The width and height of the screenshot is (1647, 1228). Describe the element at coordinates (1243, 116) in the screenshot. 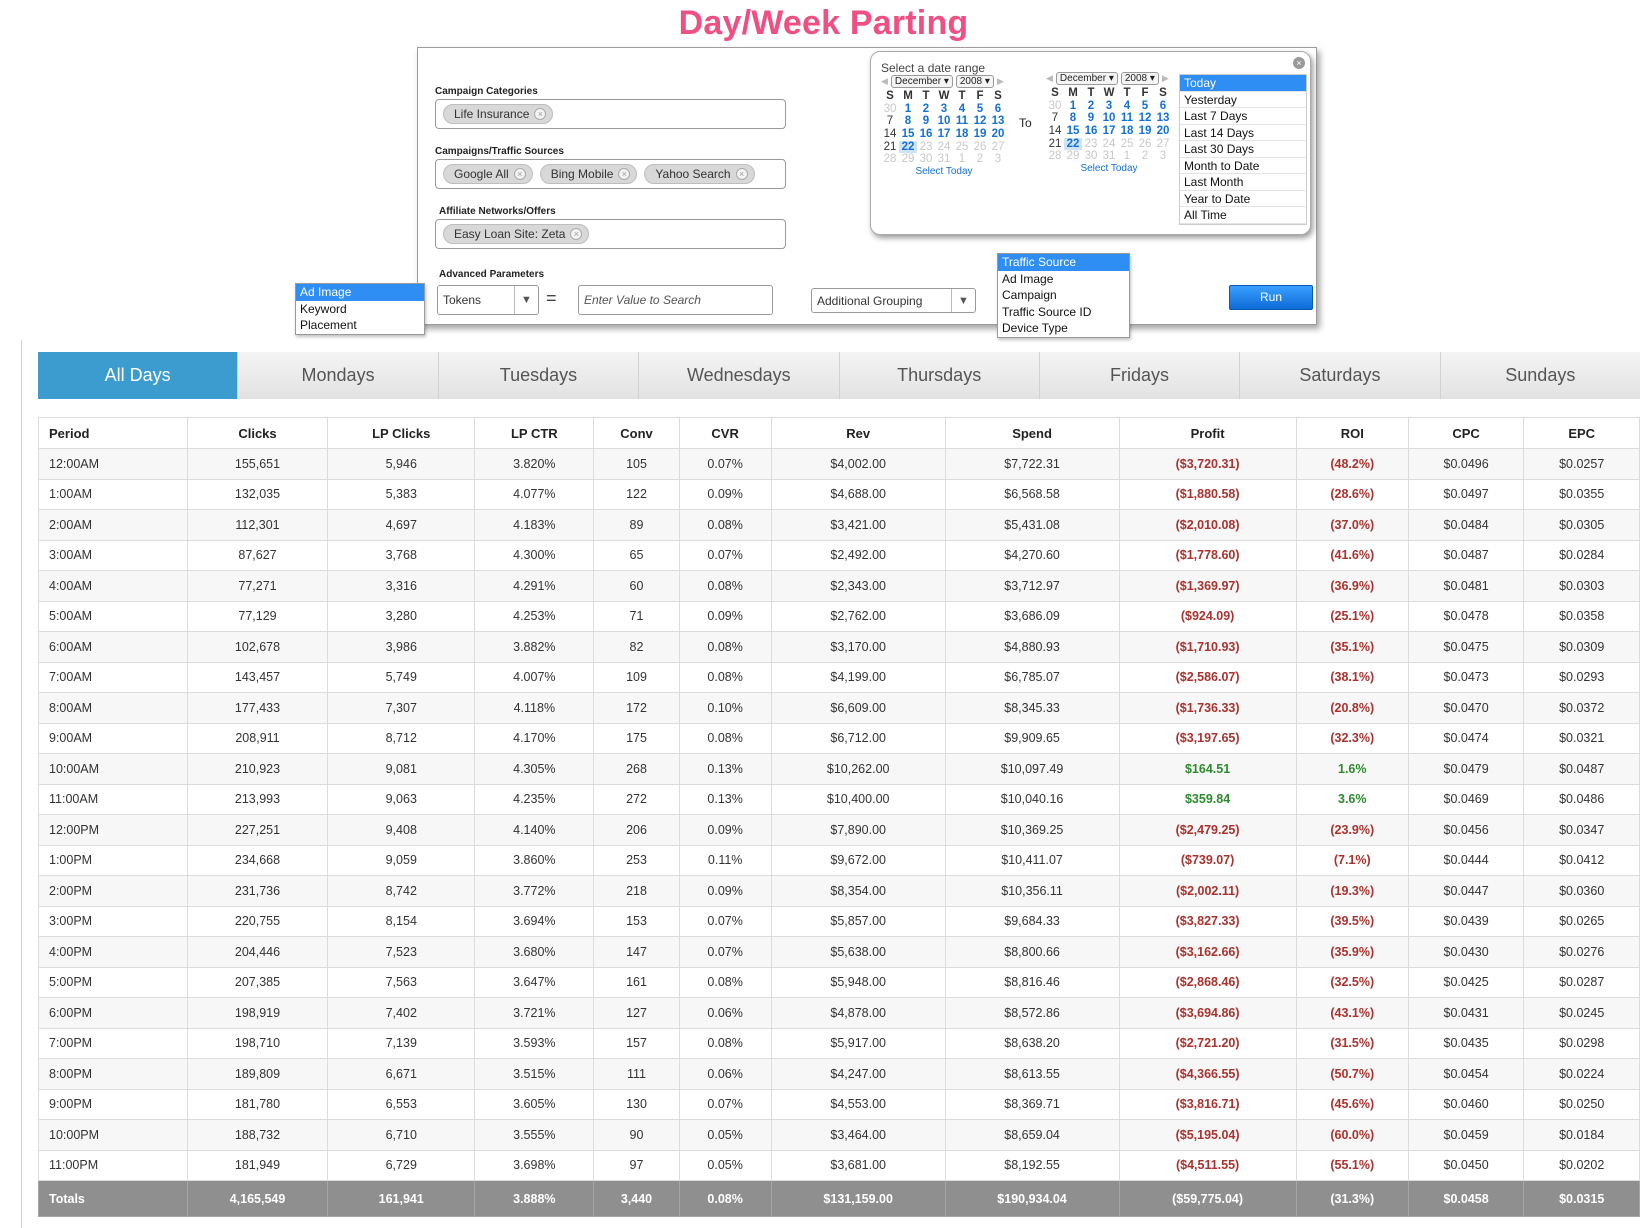

I see `date-preset-option: Last 7 Days` at that location.